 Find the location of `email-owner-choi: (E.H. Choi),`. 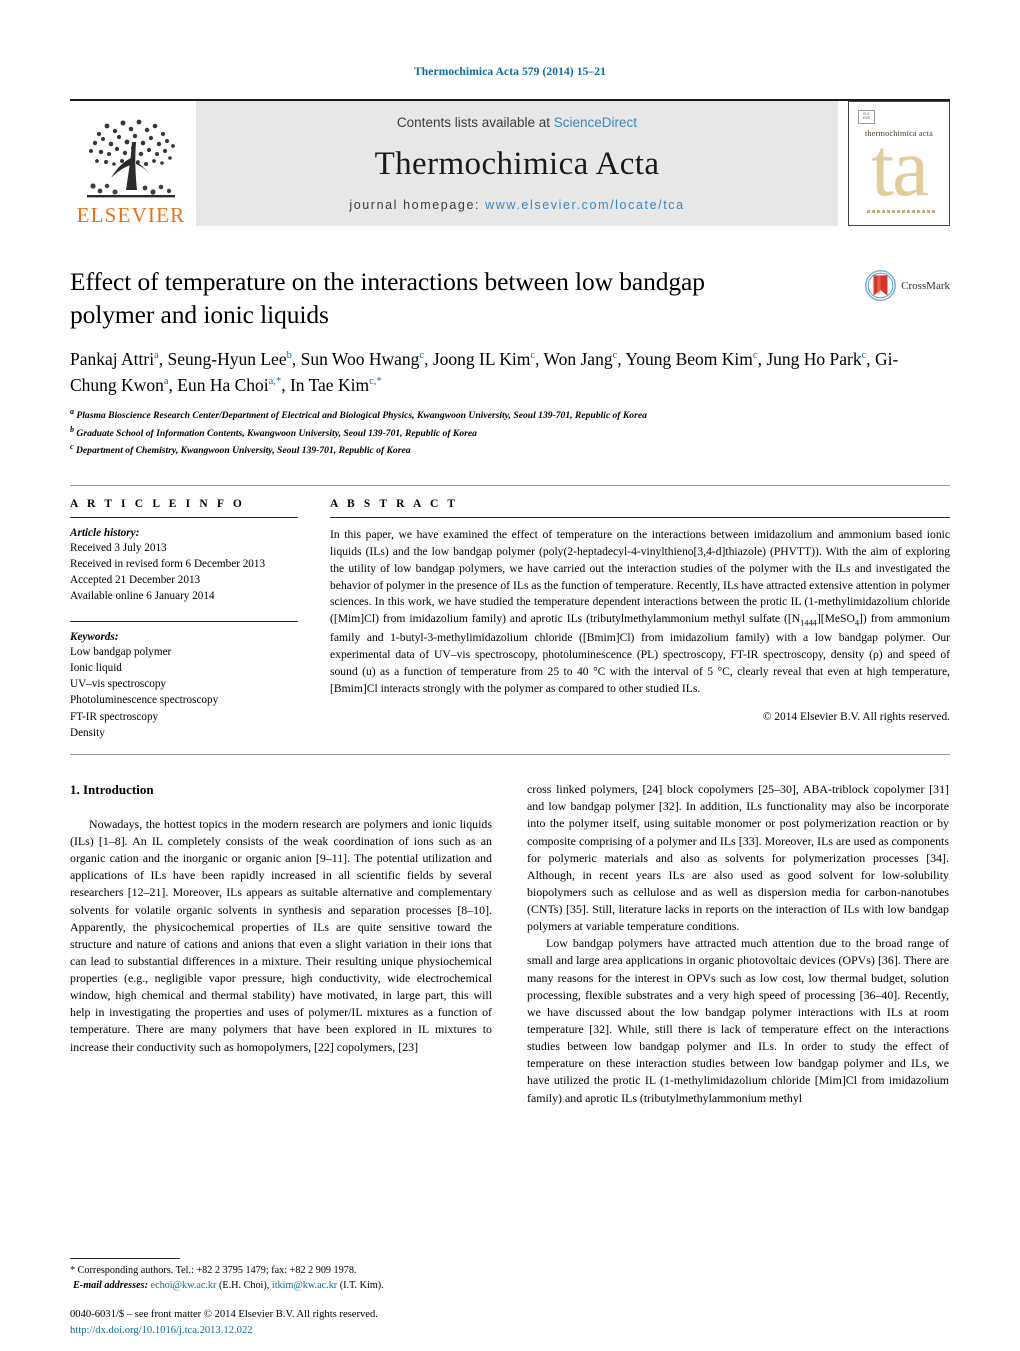

email-owner-choi: (E.H. Choi), is located at coordinates (244, 1285).